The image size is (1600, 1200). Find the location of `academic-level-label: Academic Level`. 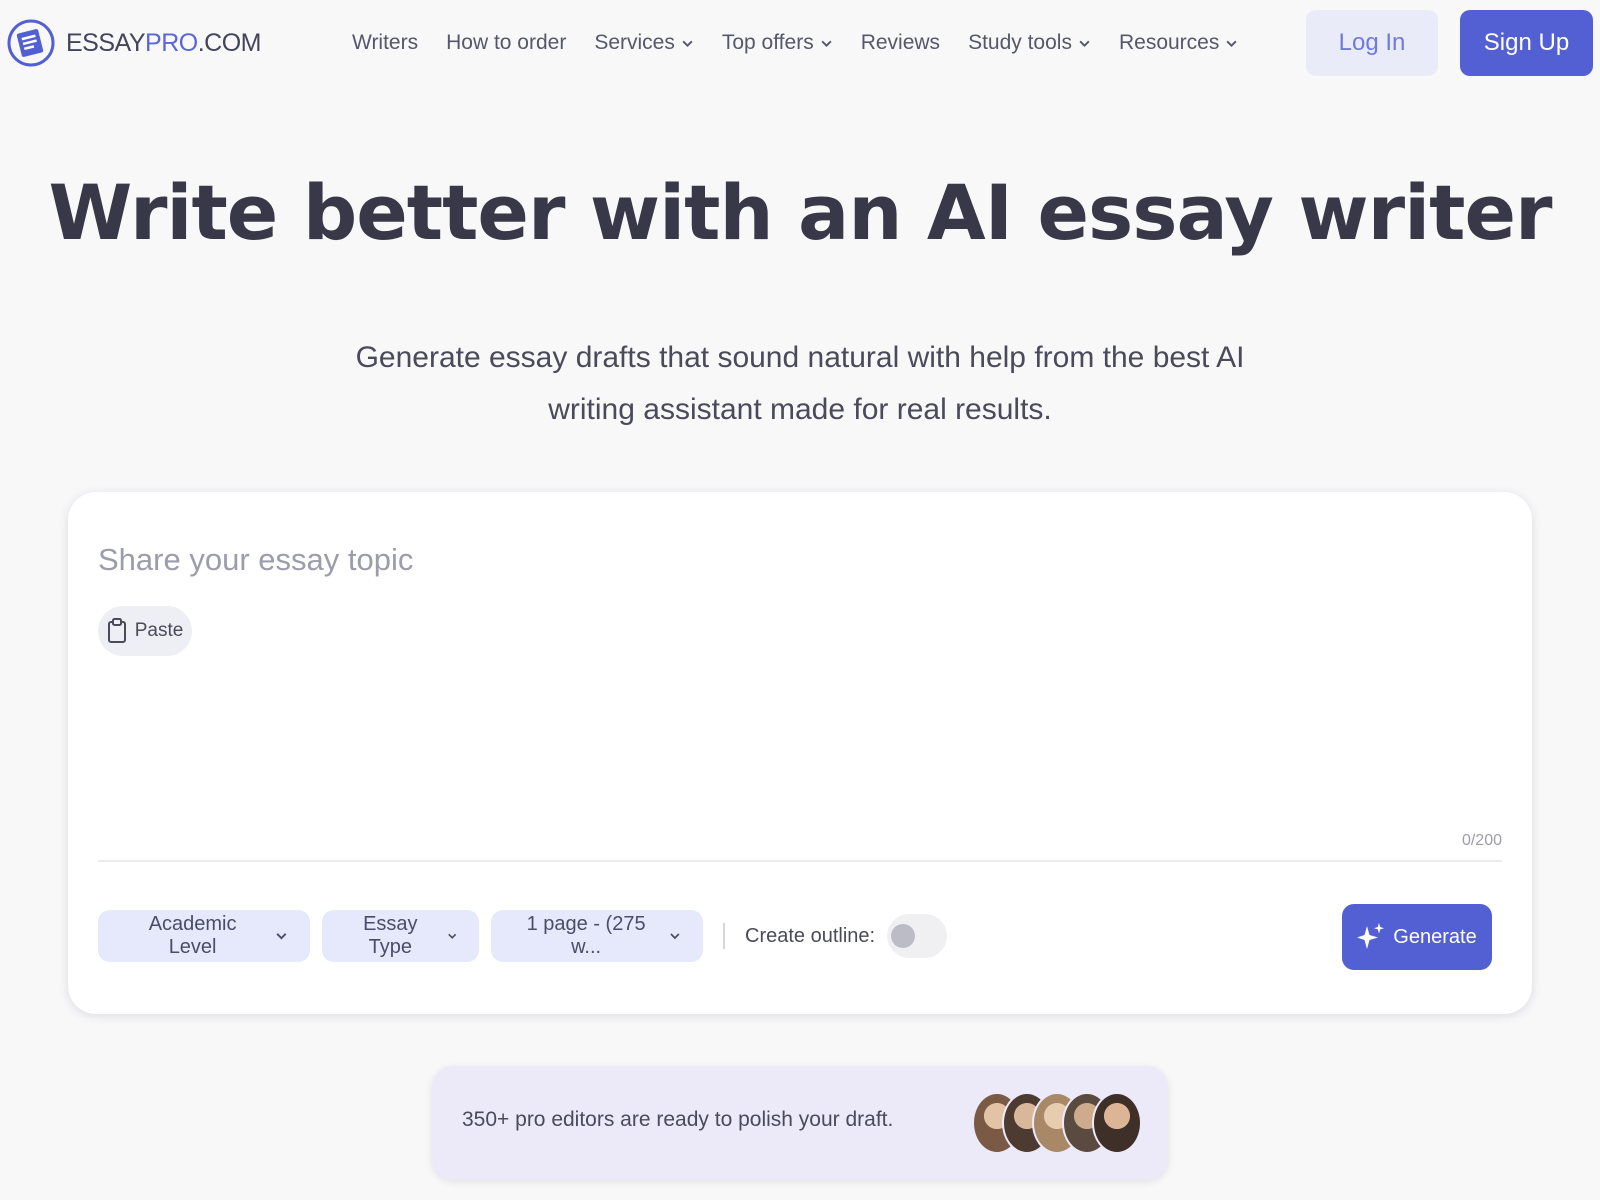

academic-level-label: Academic Level is located at coordinates (192, 935).